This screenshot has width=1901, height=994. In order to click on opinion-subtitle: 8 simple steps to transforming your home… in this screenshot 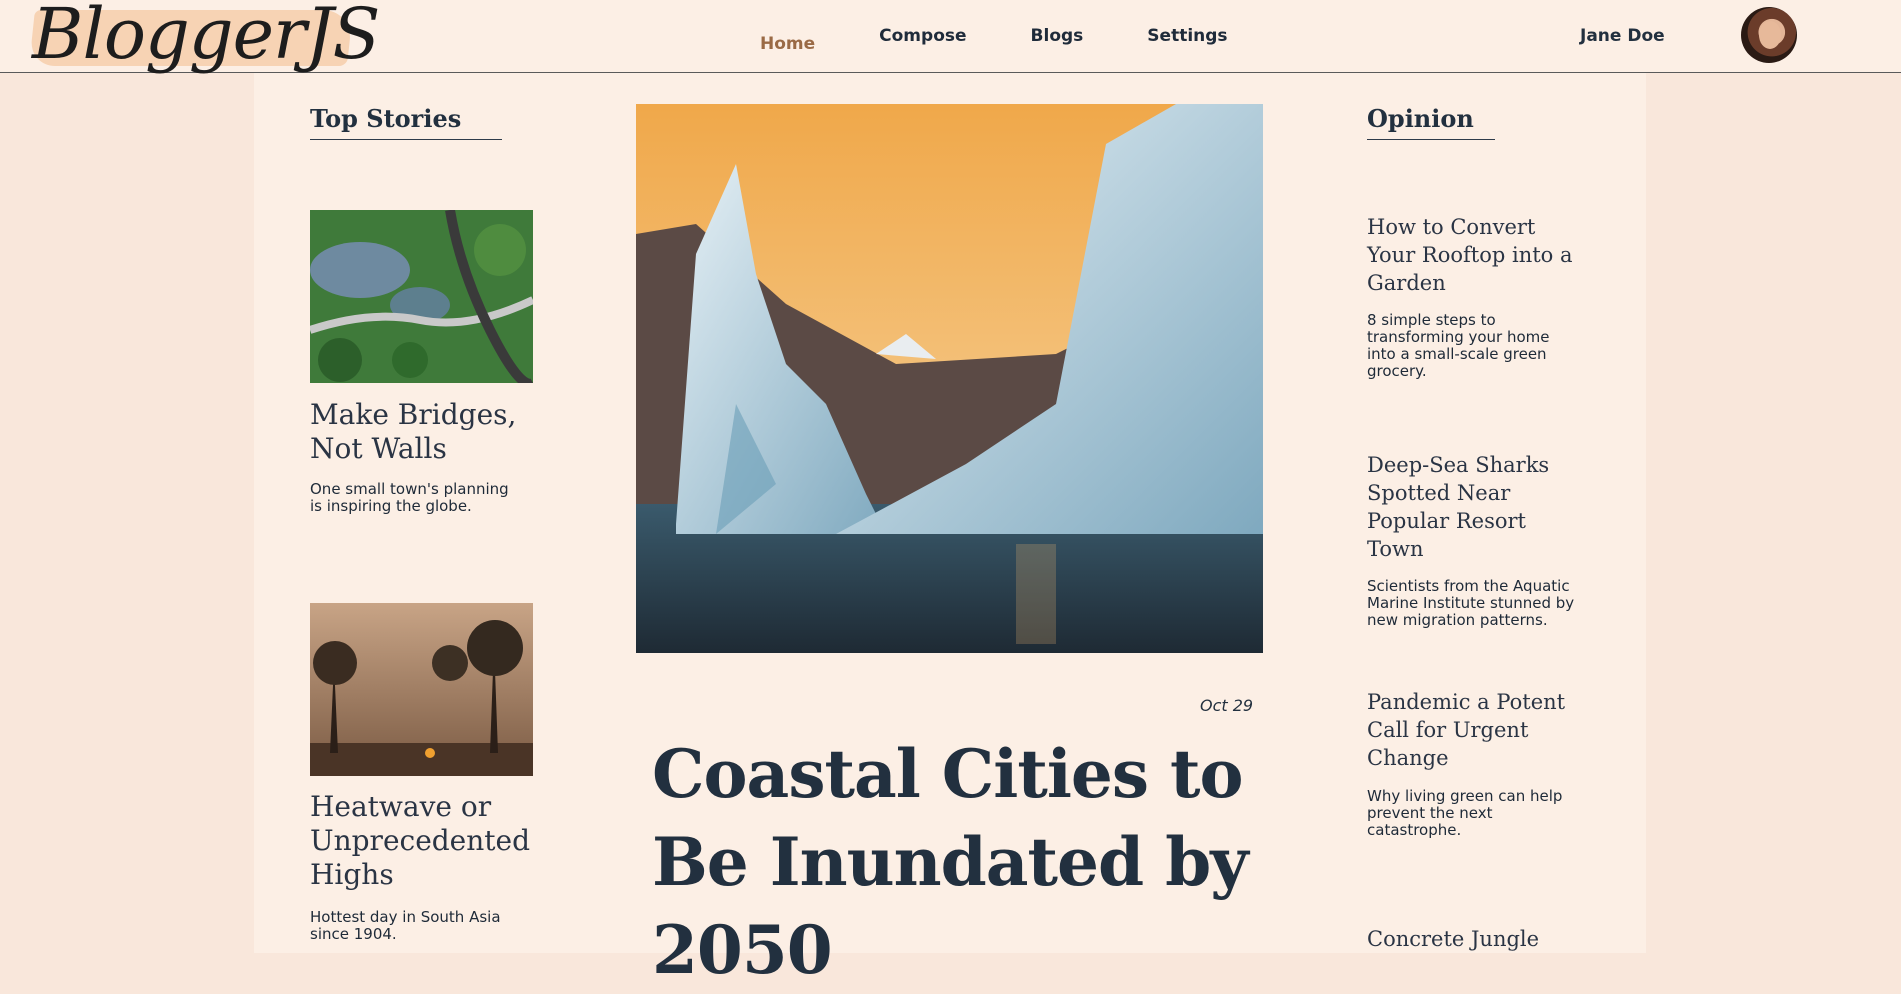, I will do `click(1458, 345)`.